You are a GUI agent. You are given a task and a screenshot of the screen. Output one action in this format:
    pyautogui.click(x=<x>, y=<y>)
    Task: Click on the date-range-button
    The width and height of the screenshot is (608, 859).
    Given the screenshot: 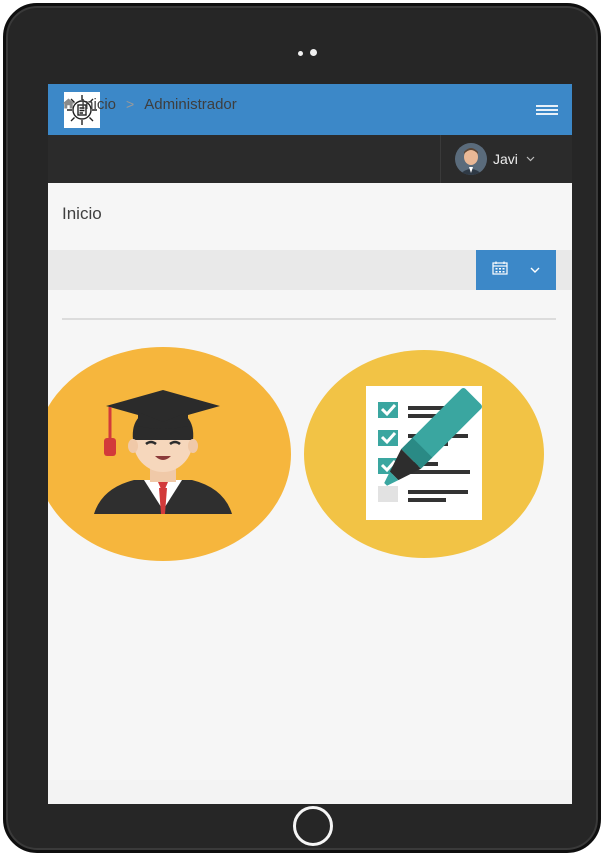 What is the action you would take?
    pyautogui.click(x=516, y=270)
    